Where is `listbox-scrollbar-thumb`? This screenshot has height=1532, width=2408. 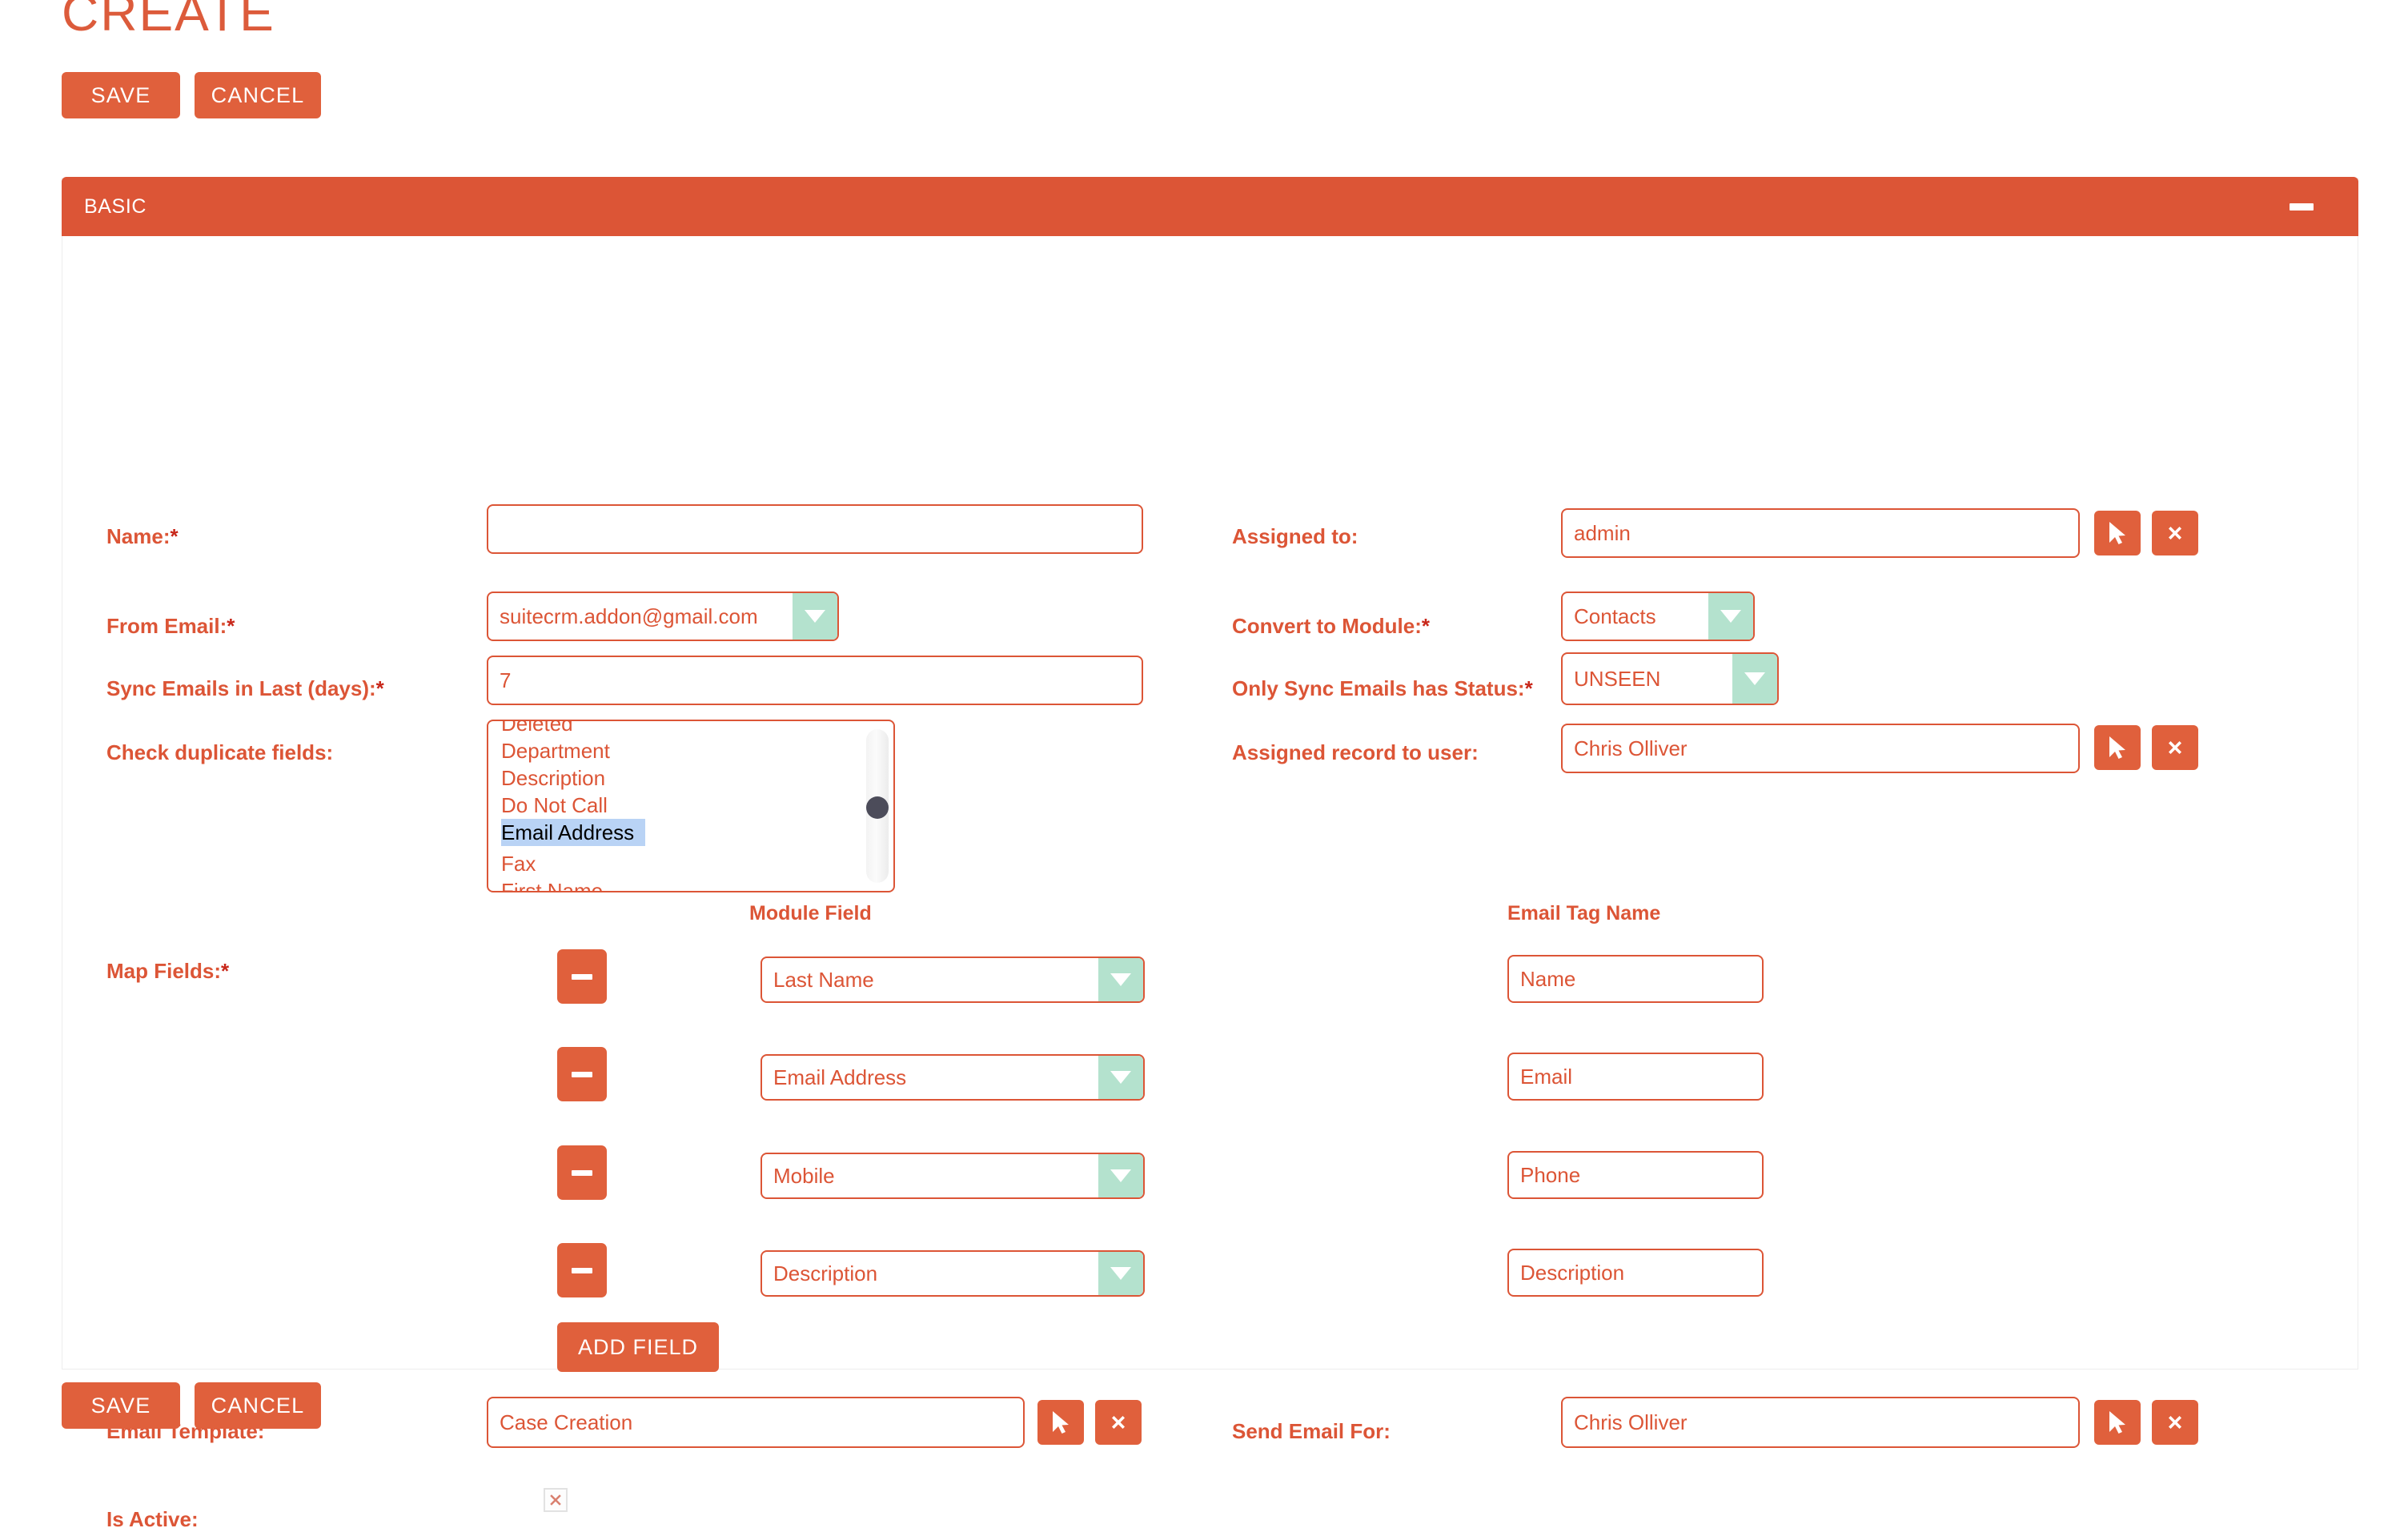 listbox-scrollbar-thumb is located at coordinates (877, 808).